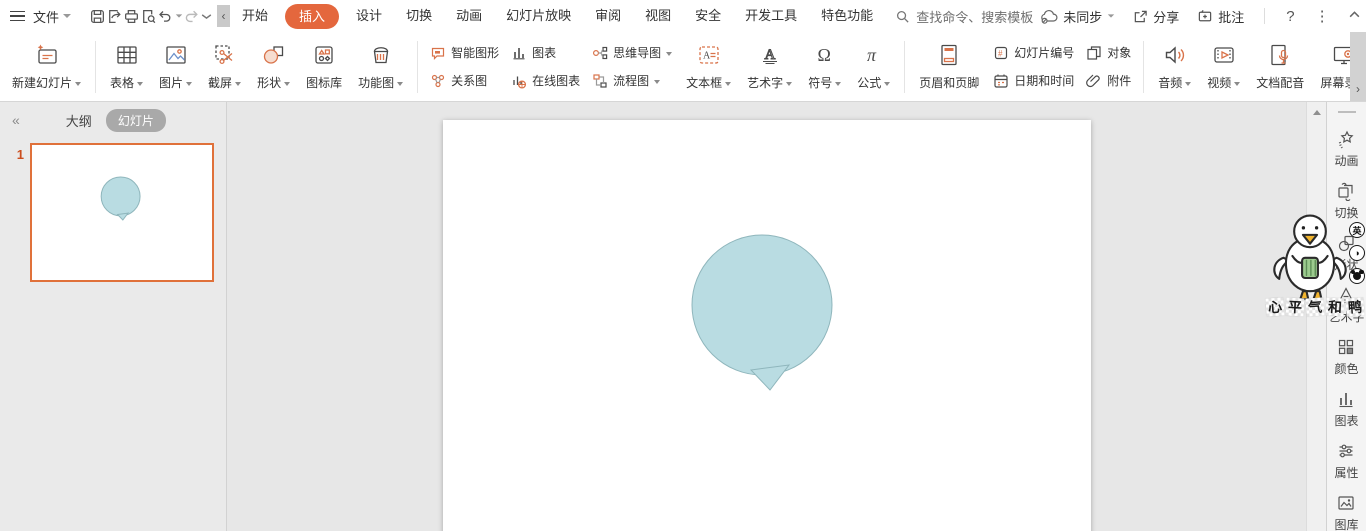 The image size is (1366, 531). What do you see at coordinates (824, 67) in the screenshot?
I see `symbol-button: Ω 符号` at bounding box center [824, 67].